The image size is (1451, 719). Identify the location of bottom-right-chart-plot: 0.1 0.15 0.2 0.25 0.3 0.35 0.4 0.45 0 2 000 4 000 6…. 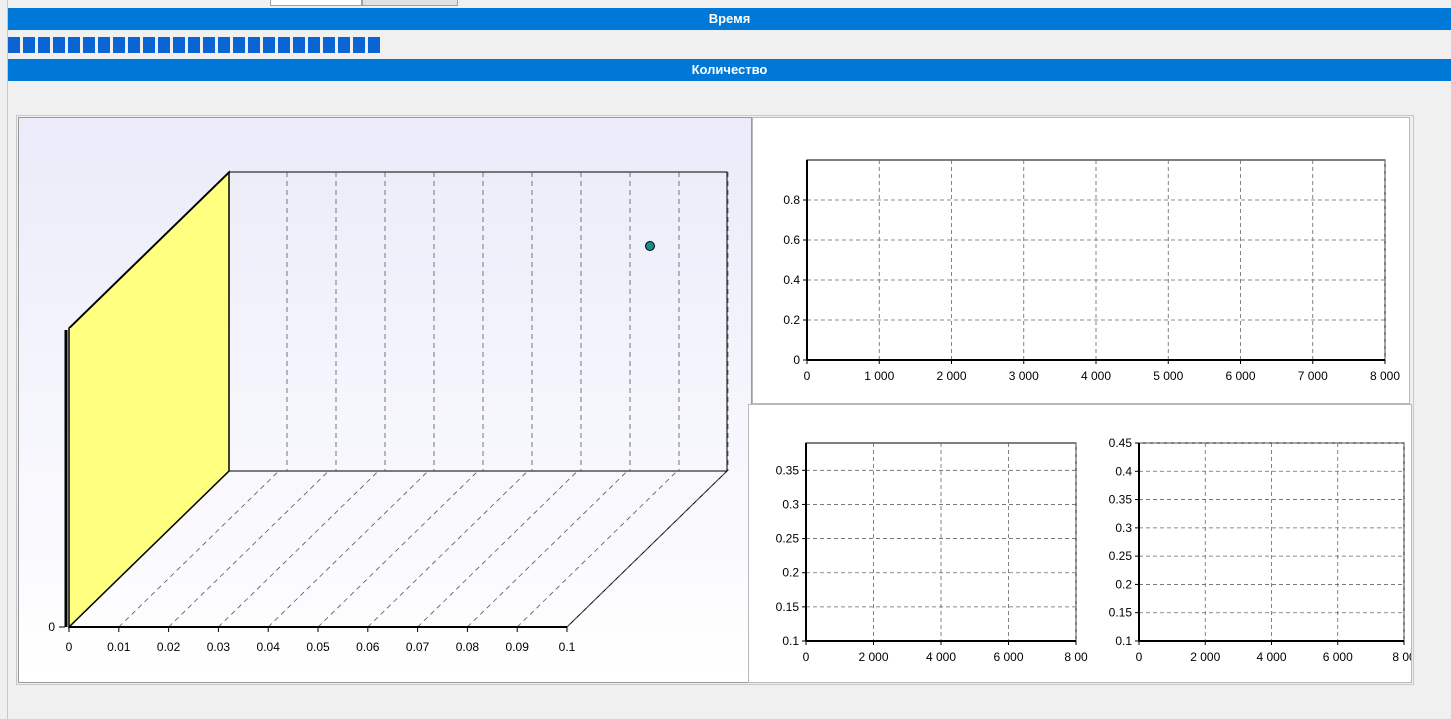
(1262, 550).